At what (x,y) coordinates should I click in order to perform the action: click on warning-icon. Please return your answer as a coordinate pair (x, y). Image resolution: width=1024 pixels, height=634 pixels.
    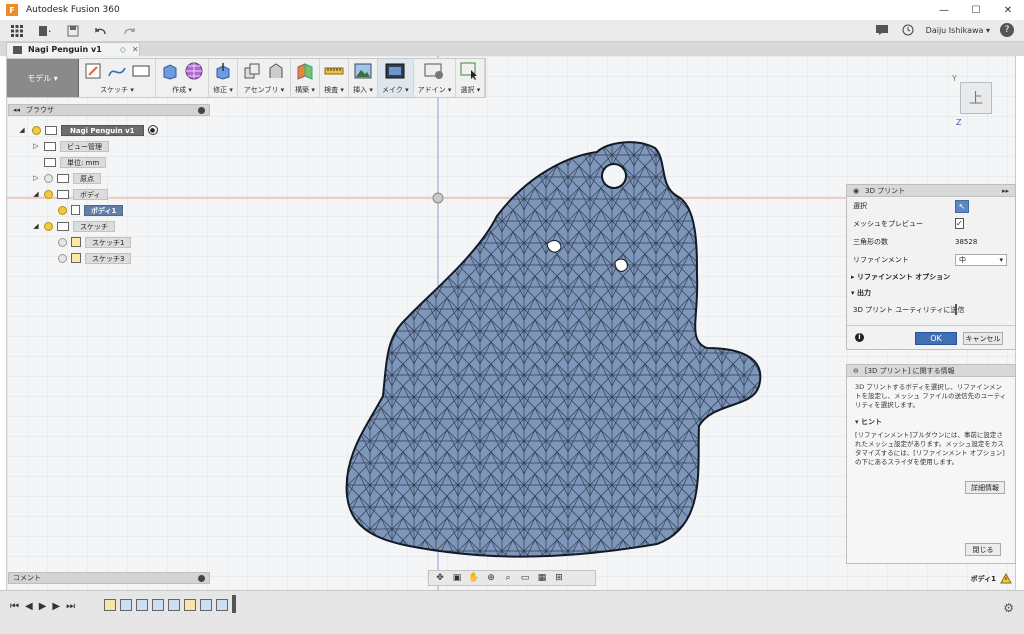
    Looking at the image, I should click on (1006, 579).